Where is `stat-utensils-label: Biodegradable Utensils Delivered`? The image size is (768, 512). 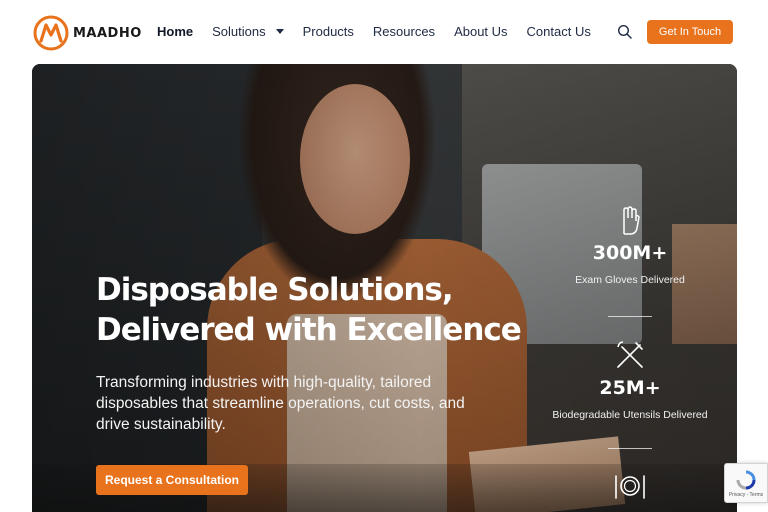 stat-utensils-label: Biodegradable Utensils Delivered is located at coordinates (630, 415).